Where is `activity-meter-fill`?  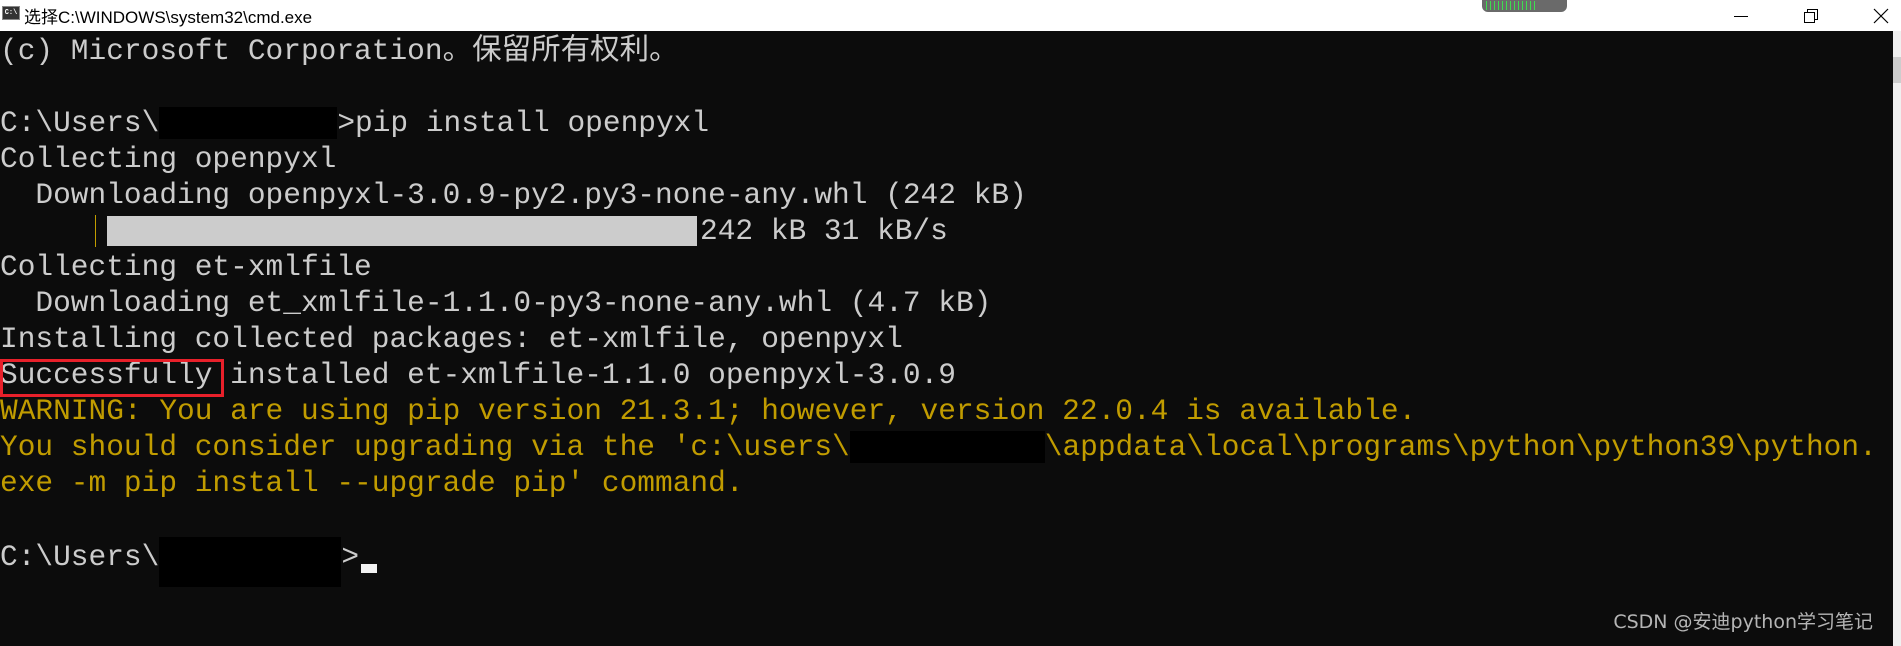
activity-meter-fill is located at coordinates (1511, 5).